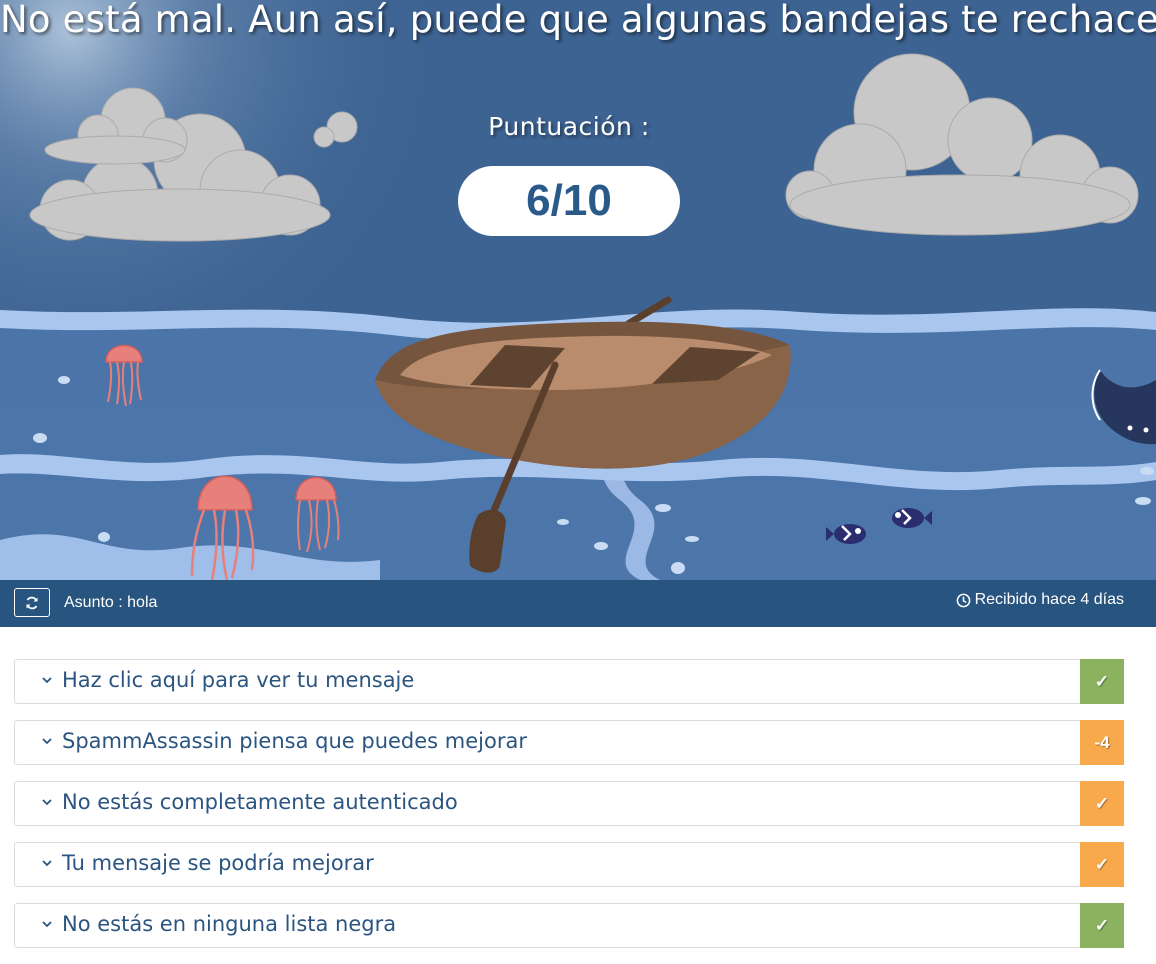  I want to click on check-label: SpammAssassin piensa que puedes mejorar, so click(294, 741).